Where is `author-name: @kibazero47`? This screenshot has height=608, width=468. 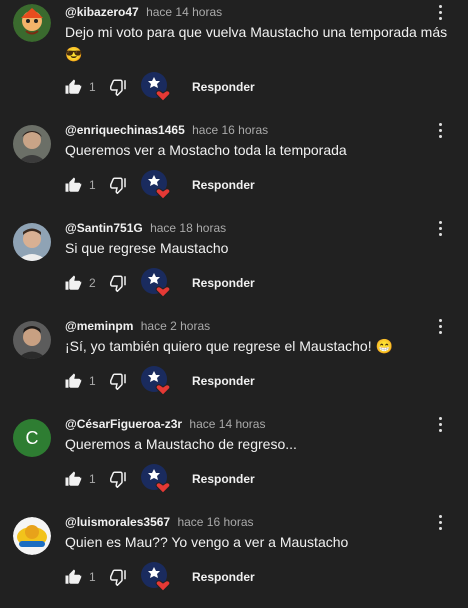 author-name: @kibazero47 is located at coordinates (102, 12).